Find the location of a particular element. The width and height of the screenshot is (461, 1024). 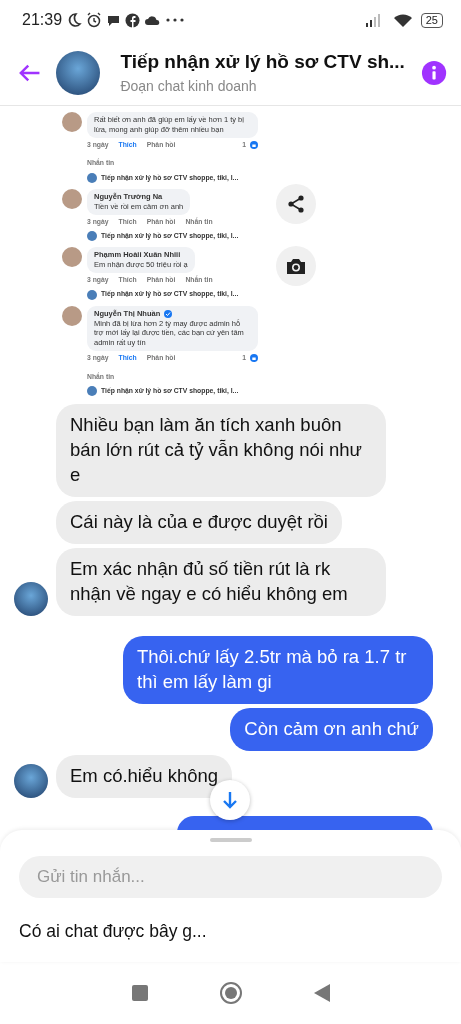

moon-icon is located at coordinates (74, 20).